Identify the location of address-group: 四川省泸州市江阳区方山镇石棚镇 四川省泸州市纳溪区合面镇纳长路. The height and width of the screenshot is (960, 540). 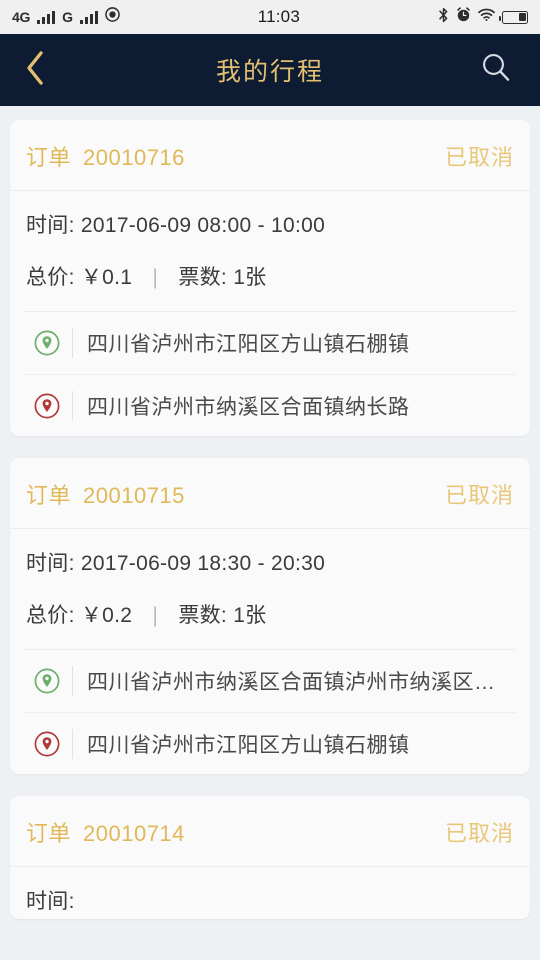
(270, 373).